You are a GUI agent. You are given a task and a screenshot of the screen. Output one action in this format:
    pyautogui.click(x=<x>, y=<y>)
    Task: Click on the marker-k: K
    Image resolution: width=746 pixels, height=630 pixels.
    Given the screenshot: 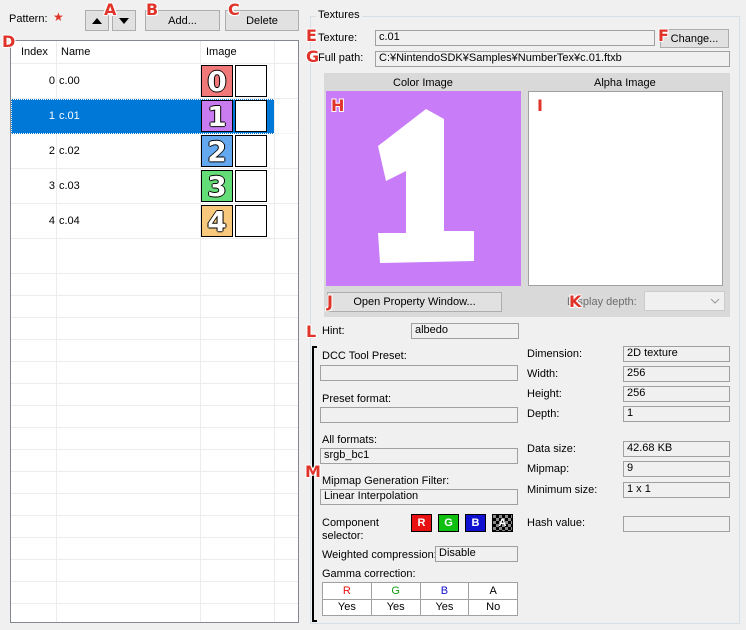 What is the action you would take?
    pyautogui.click(x=575, y=301)
    